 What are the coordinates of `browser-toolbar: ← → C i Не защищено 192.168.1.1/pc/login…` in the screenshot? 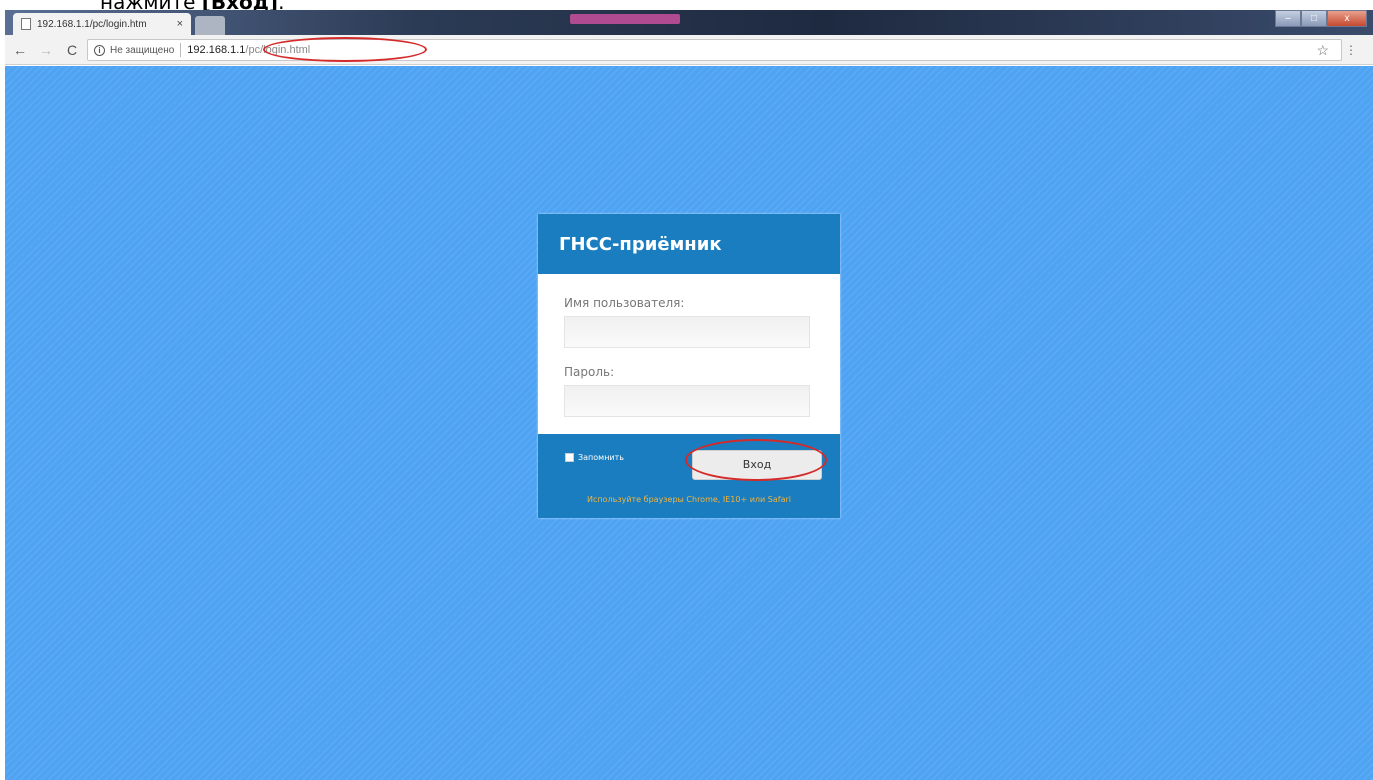 It's located at (689, 50).